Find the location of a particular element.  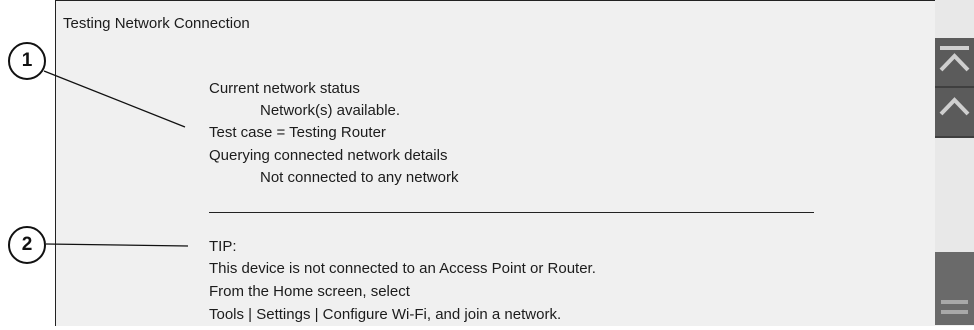

callout-leaders is located at coordinates (116, 158).